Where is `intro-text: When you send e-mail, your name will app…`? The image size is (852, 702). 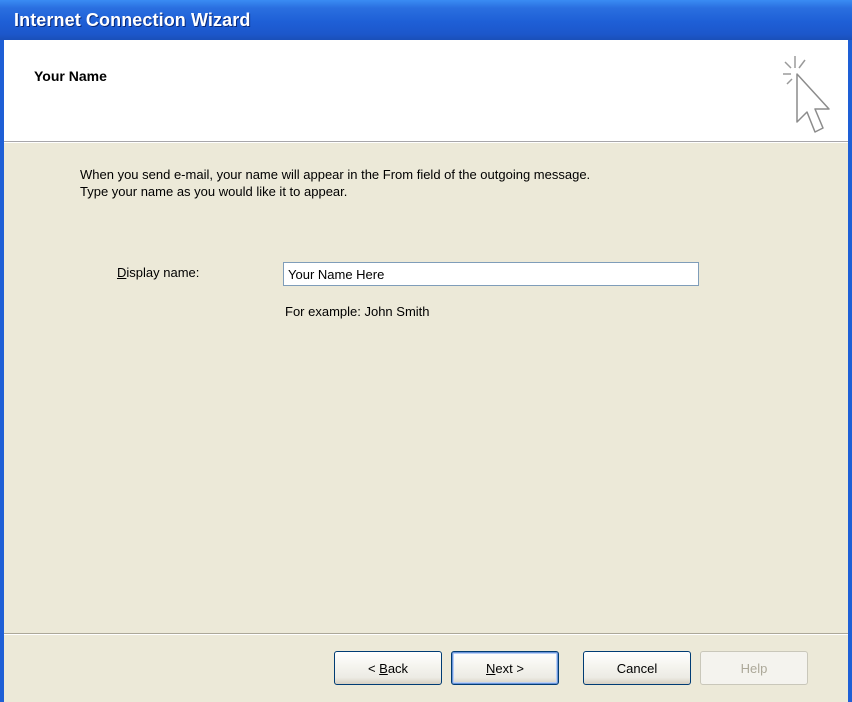
intro-text: When you send e-mail, your name will app… is located at coordinates (335, 183).